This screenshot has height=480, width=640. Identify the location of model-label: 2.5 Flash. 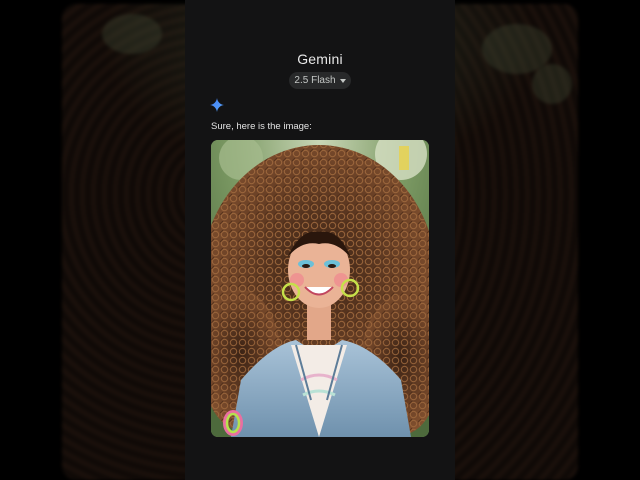
(315, 80).